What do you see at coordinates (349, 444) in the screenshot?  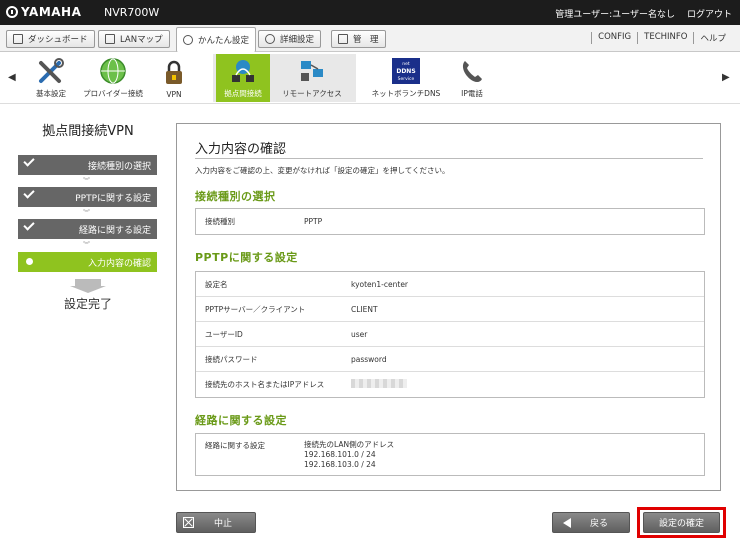 I see `route-value-title: 接続先のLAN側のアドレス` at bounding box center [349, 444].